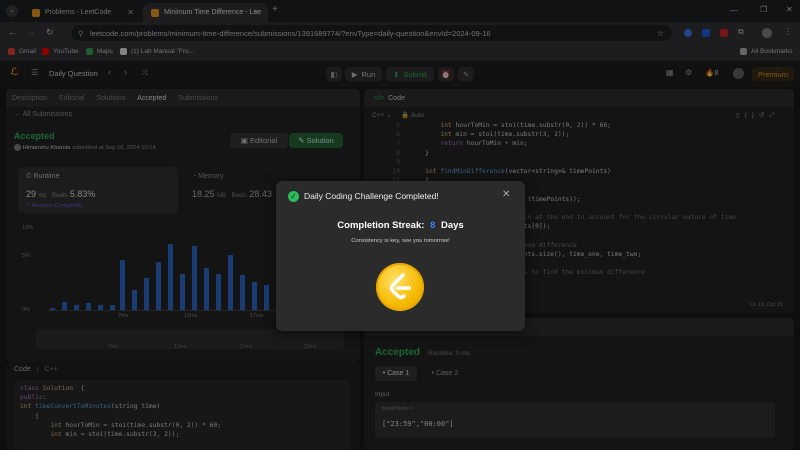 This screenshot has width=800, height=450. What do you see at coordinates (433, 225) in the screenshot?
I see `streak-value: 8` at bounding box center [433, 225].